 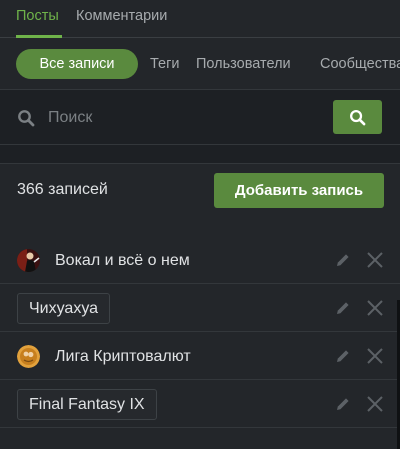 I want to click on filter-communities: Сообщества, so click(x=360, y=64).